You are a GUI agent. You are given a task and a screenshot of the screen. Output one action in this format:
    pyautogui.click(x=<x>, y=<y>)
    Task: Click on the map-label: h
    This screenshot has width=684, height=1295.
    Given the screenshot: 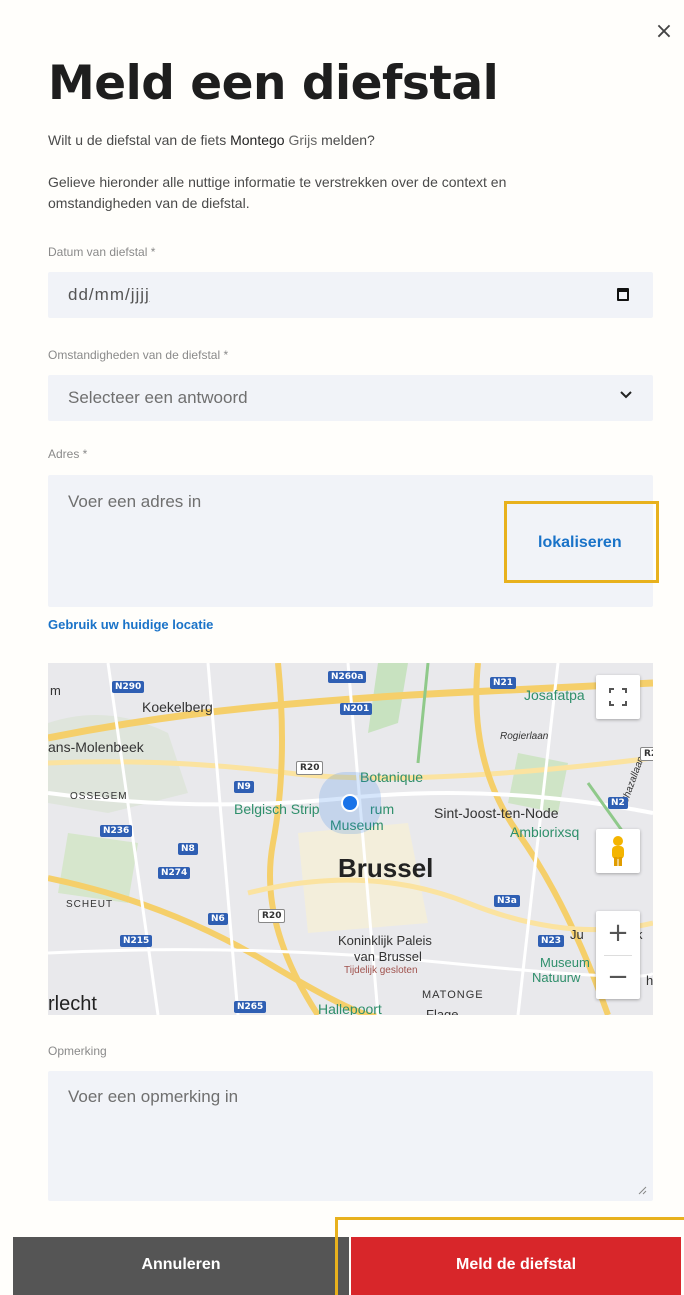 What is the action you would take?
    pyautogui.click(x=649, y=980)
    